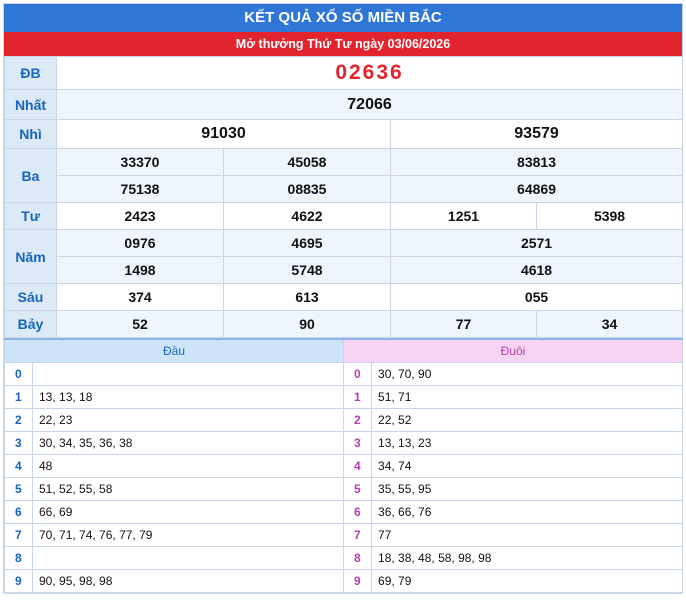 Image resolution: width=686 pixels, height=601 pixels. I want to click on duoi-key: 2, so click(358, 420).